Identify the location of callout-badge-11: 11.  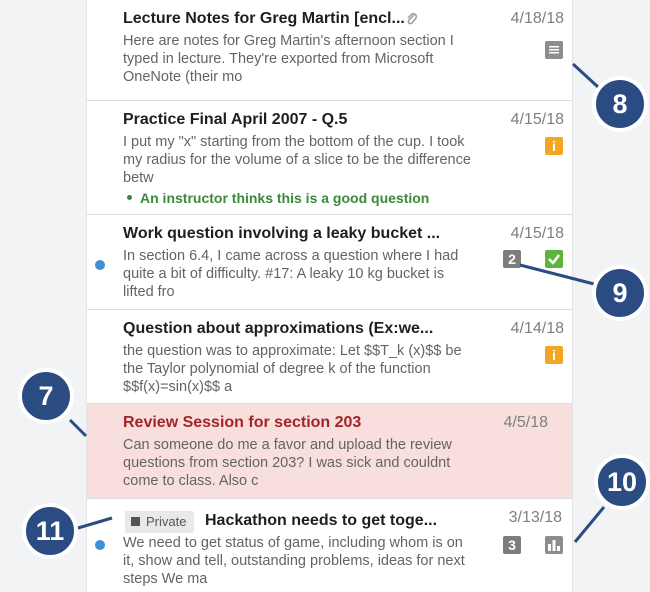
(50, 531).